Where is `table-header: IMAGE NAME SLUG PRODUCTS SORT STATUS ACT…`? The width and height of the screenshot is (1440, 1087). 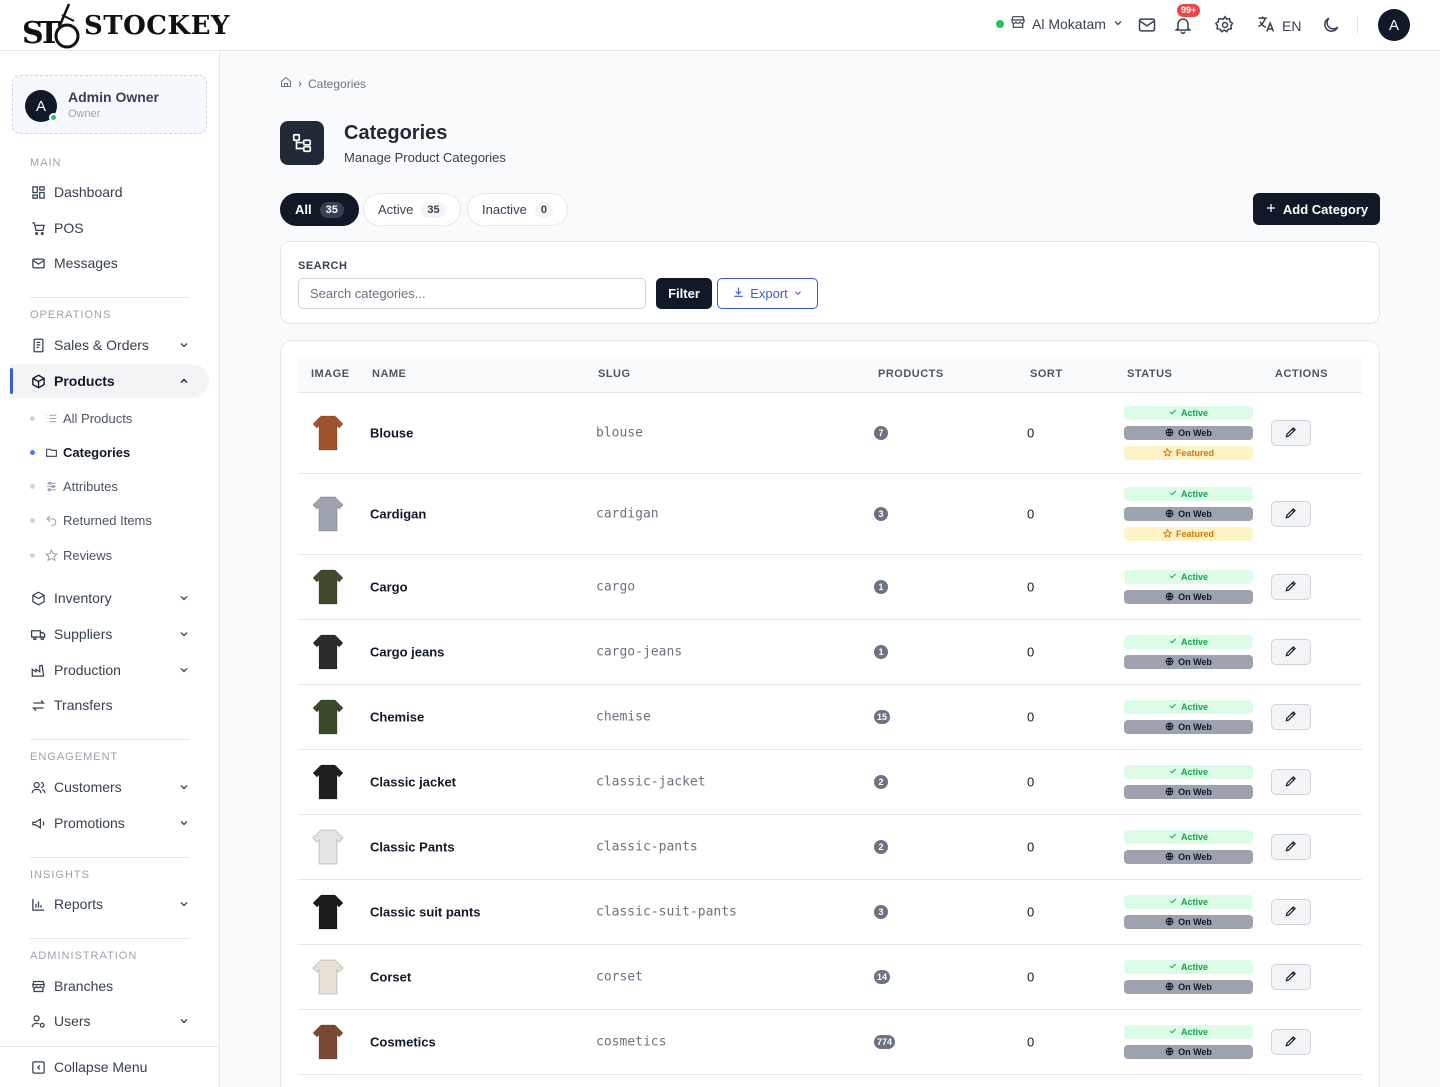
table-header: IMAGE NAME SLUG PRODUCTS SORT STATUS ACT… is located at coordinates (830, 375).